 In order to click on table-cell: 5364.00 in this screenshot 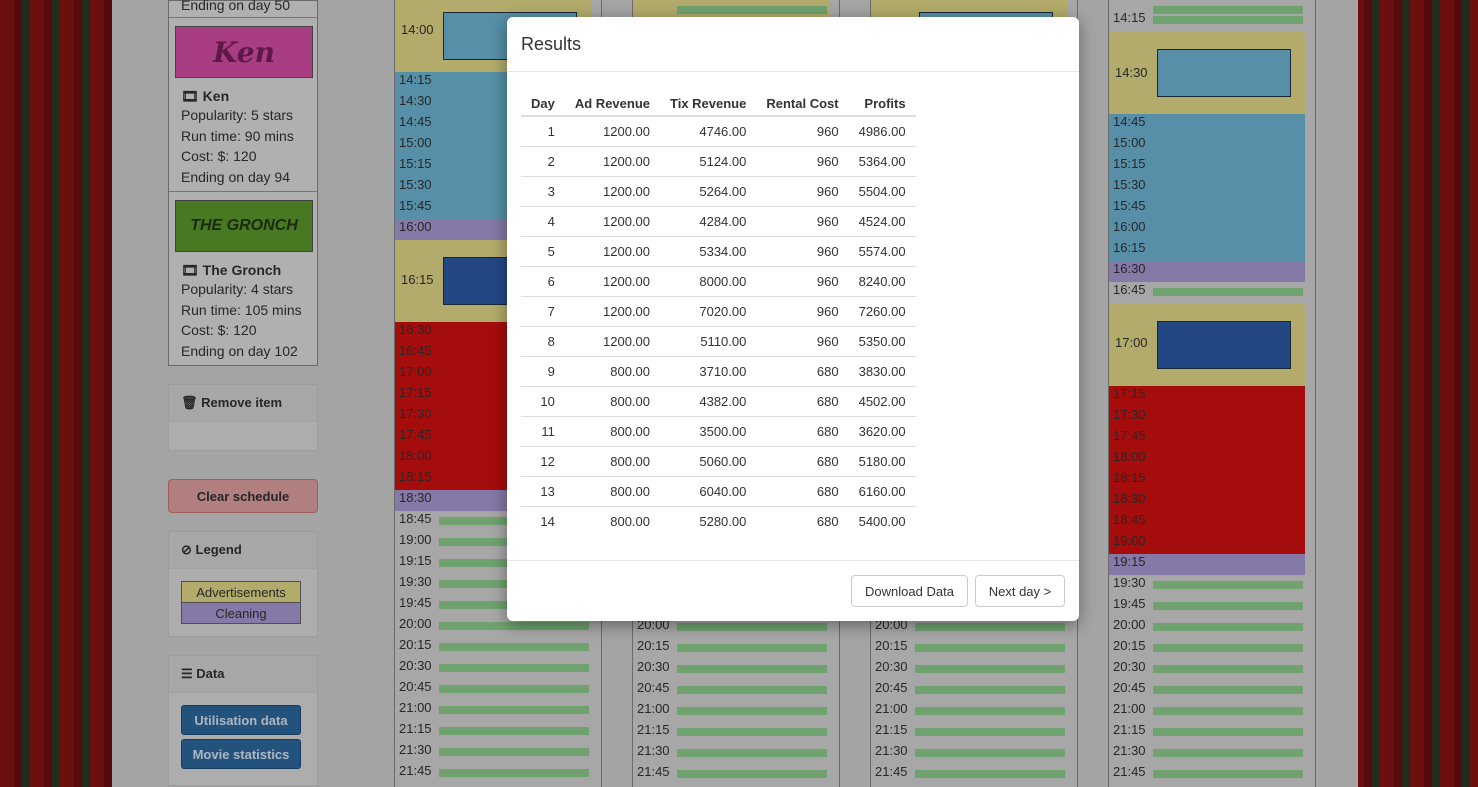, I will do `click(882, 161)`.